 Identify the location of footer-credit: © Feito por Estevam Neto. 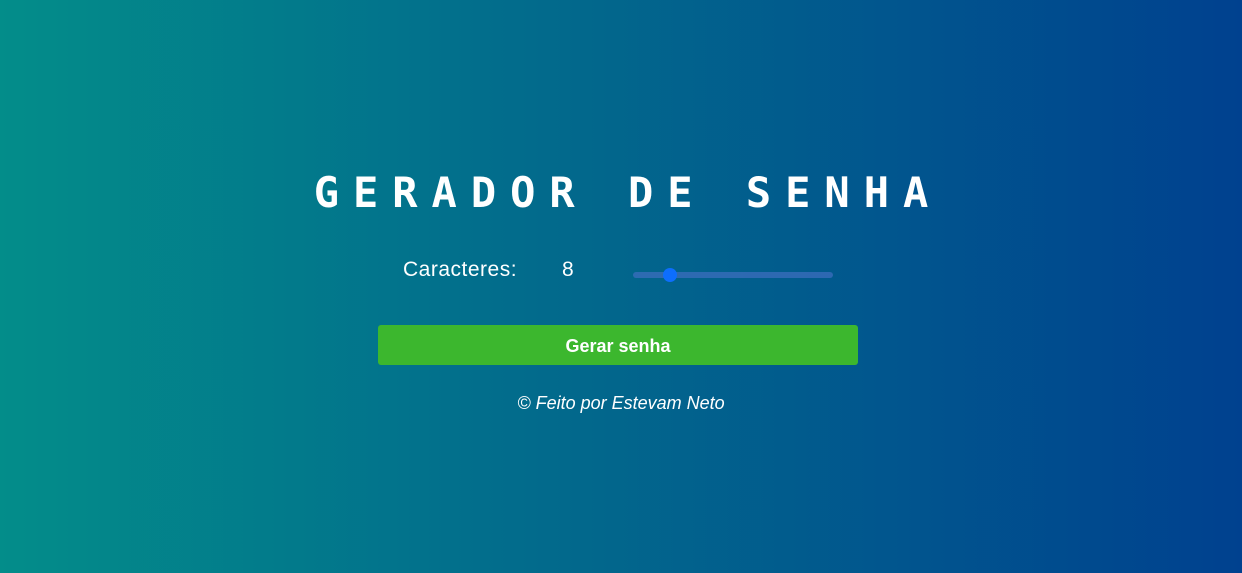
(621, 403).